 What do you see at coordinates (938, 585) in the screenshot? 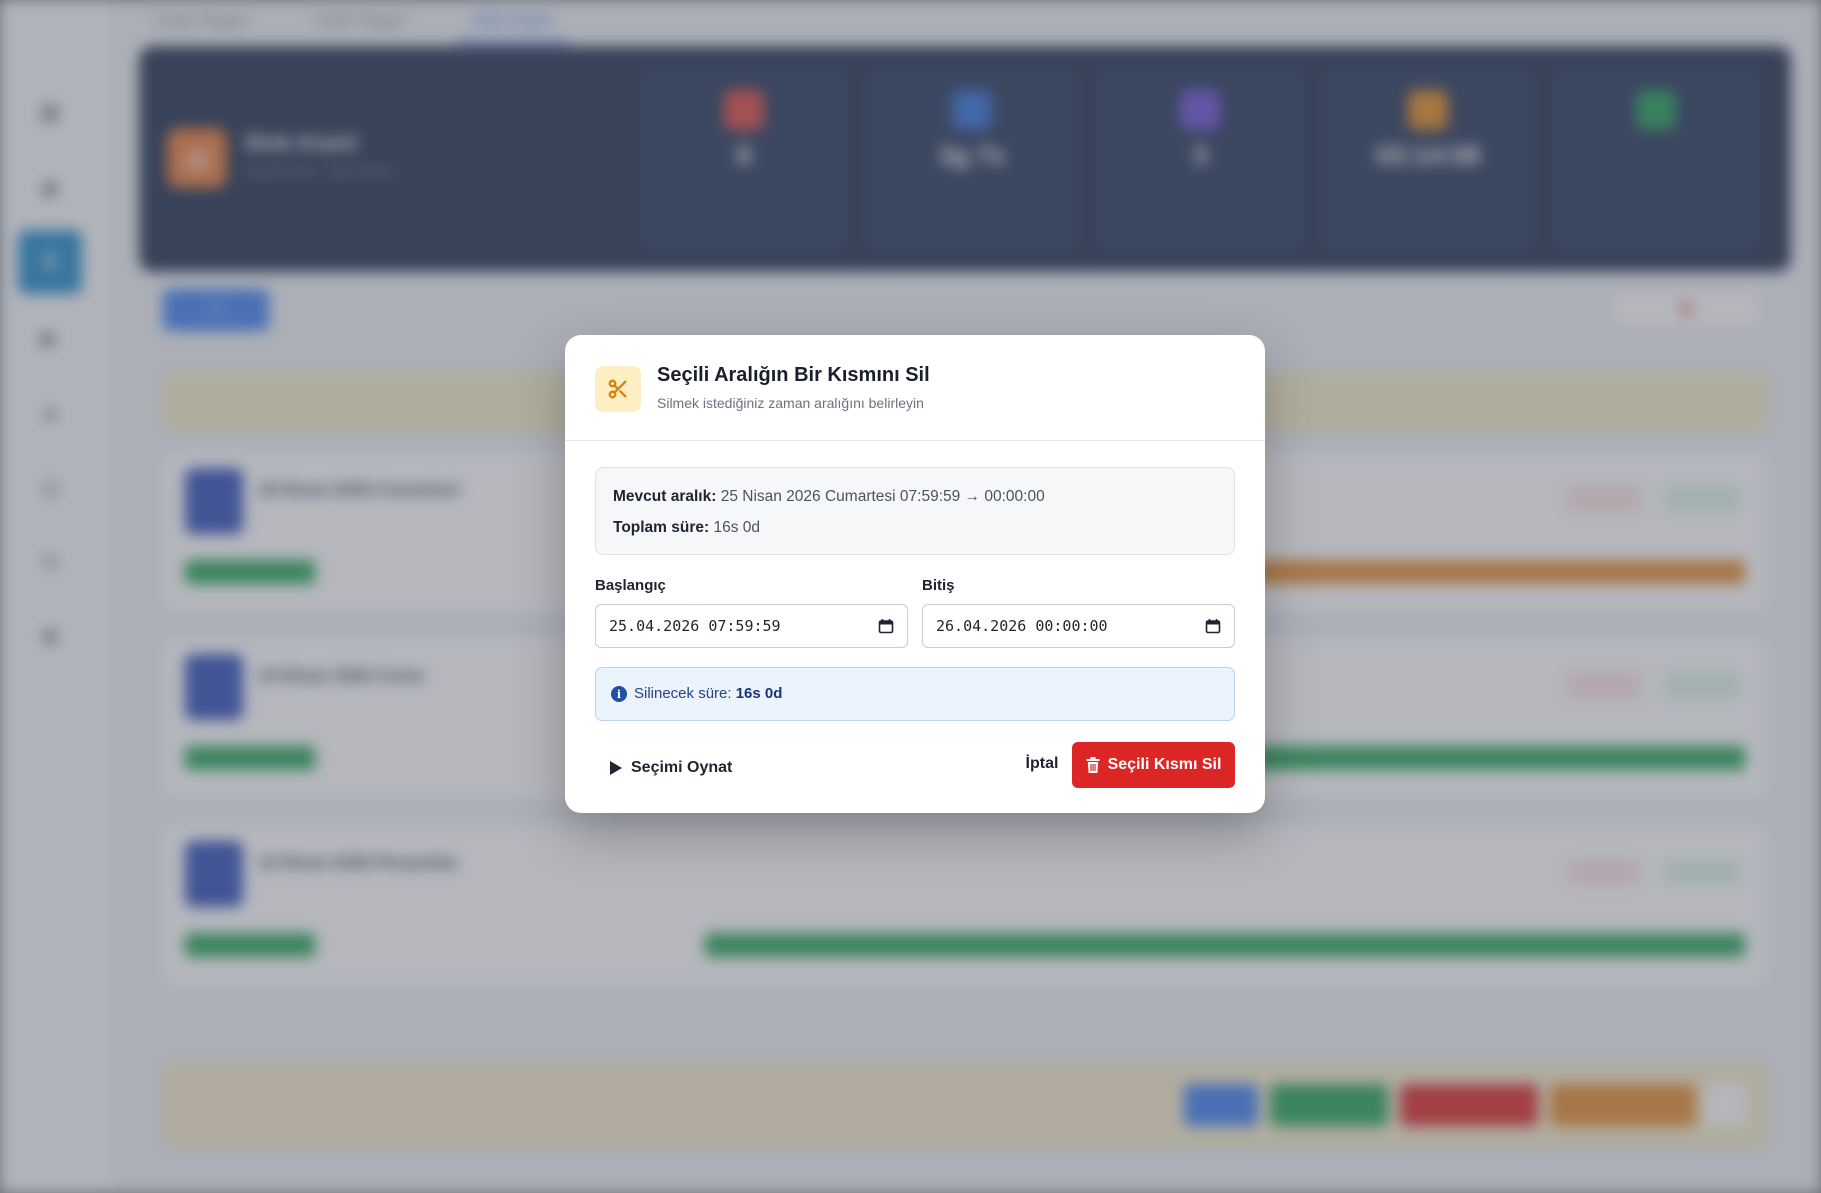
I see `end-label: Bitiş` at bounding box center [938, 585].